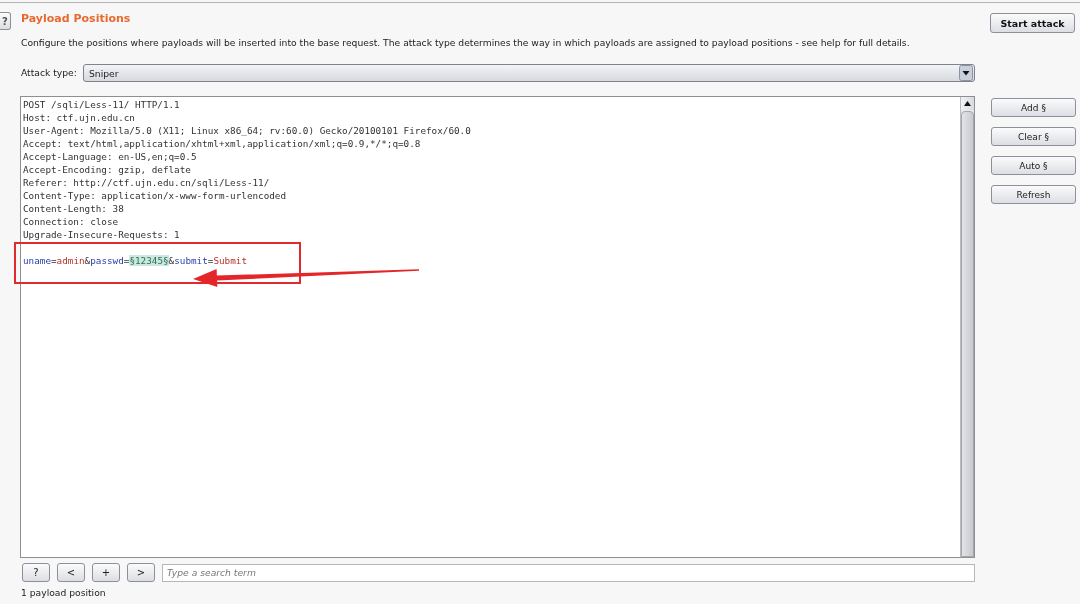 The image size is (1080, 604). What do you see at coordinates (101, 104) in the screenshot?
I see `request-line: POST /sqli/Less-11/ HTTP/1.1` at bounding box center [101, 104].